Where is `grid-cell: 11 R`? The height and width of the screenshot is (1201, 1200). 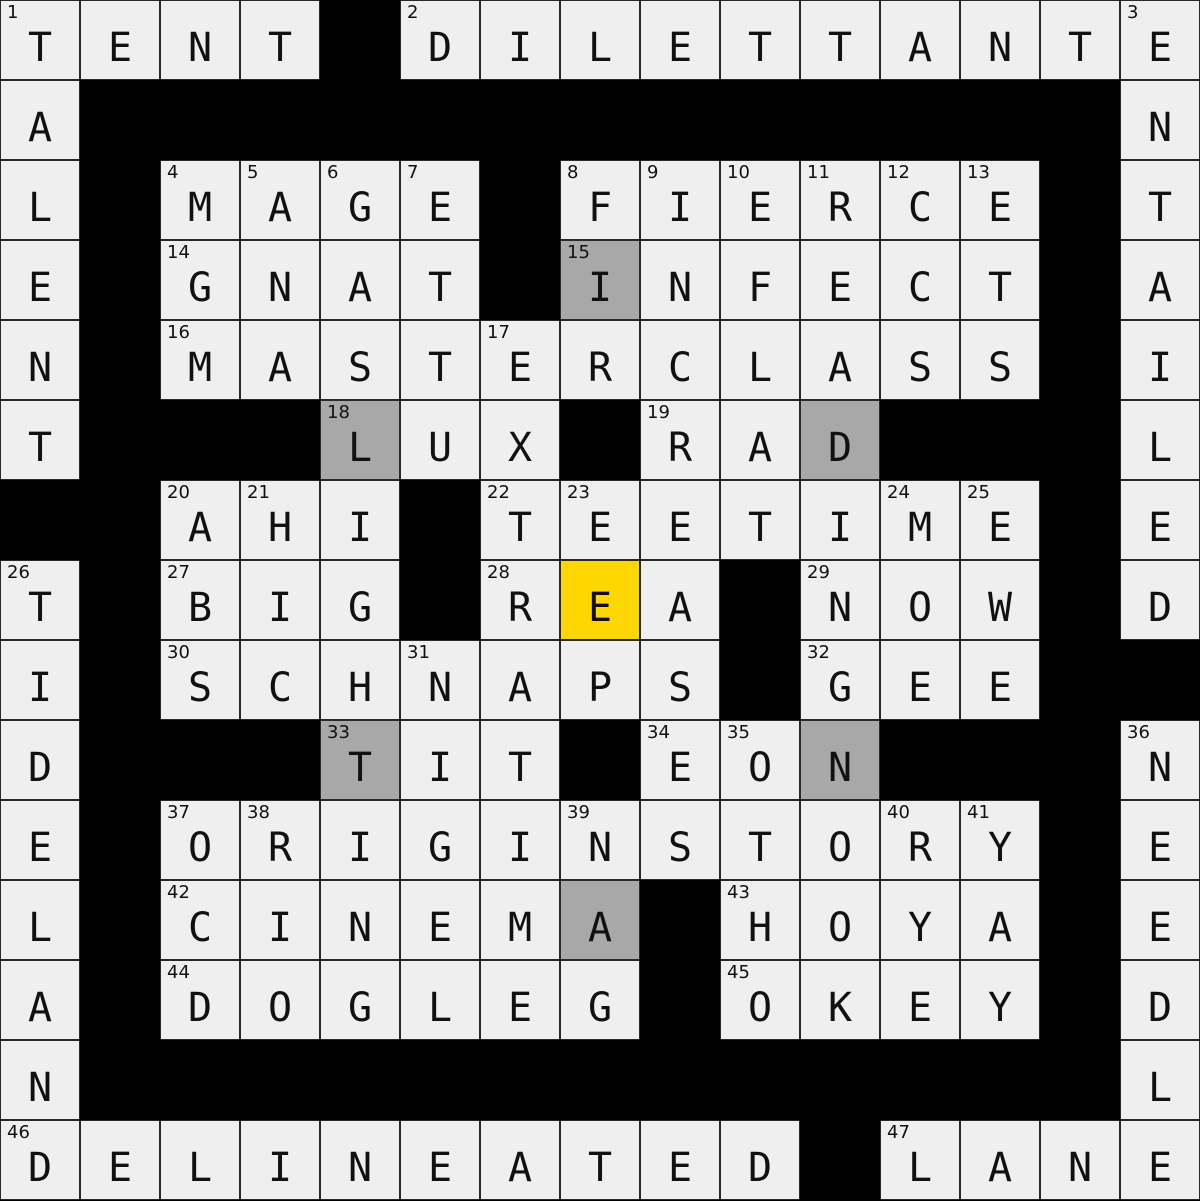 grid-cell: 11 R is located at coordinates (840, 200).